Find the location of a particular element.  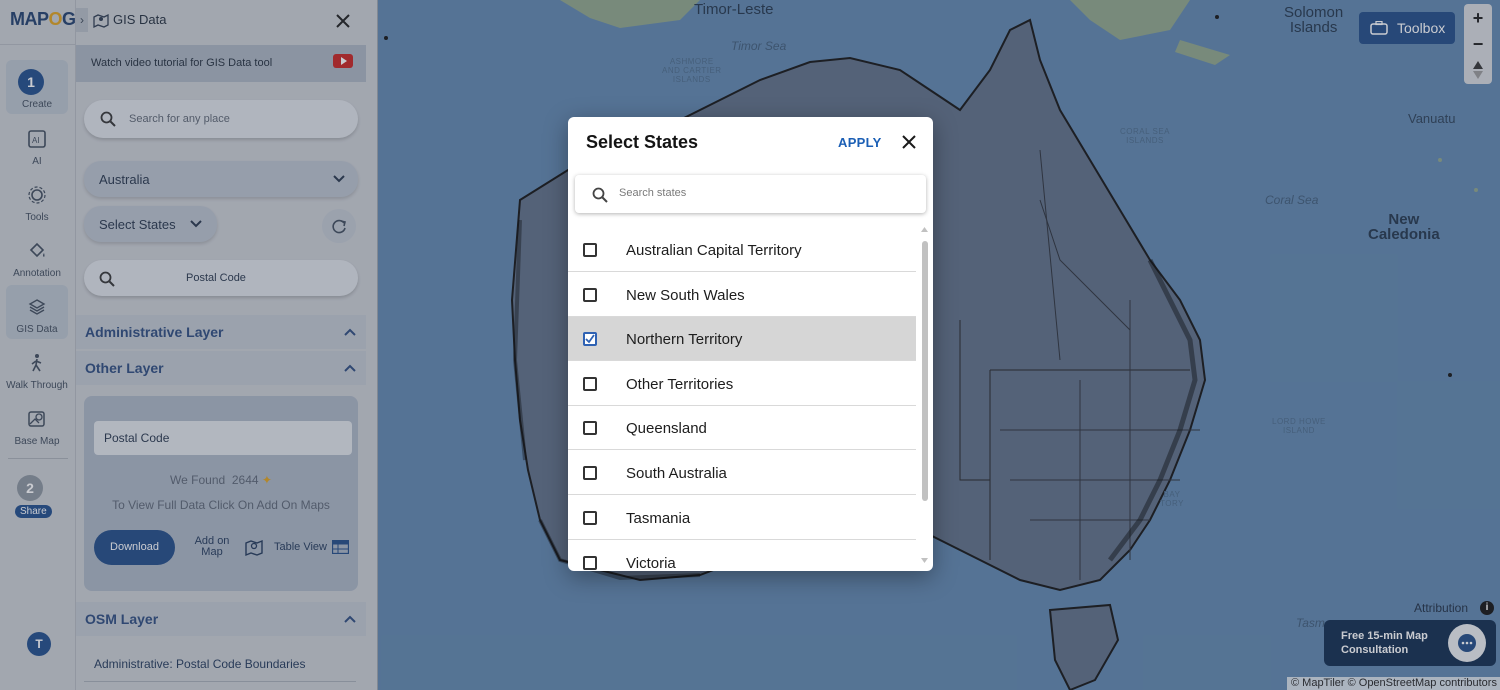

scroll-down-arrow-icon is located at coordinates (924, 561).